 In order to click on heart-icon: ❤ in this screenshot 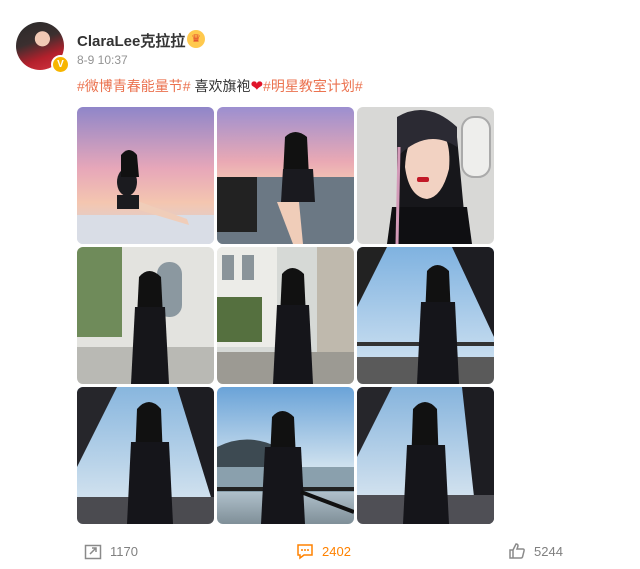, I will do `click(257, 86)`.